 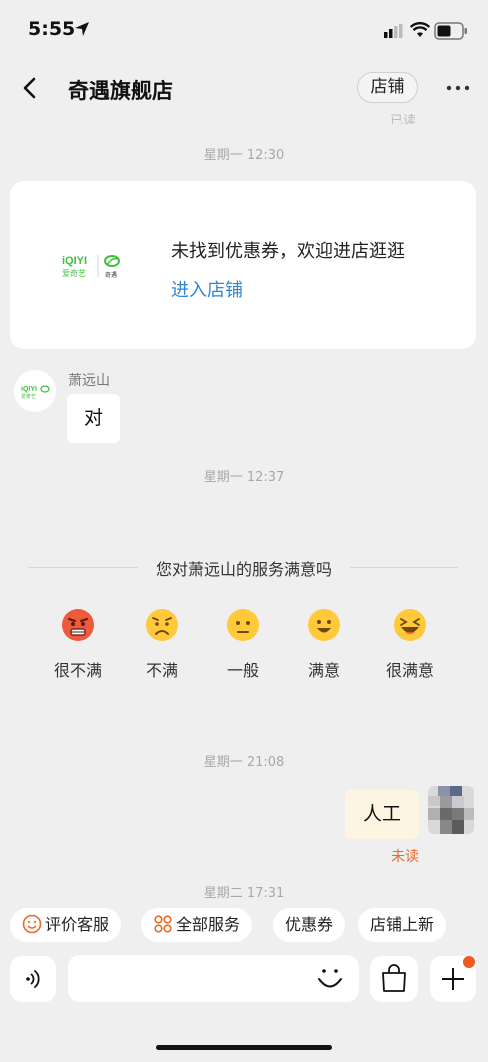 I want to click on status-time: 5:55, so click(x=52, y=29).